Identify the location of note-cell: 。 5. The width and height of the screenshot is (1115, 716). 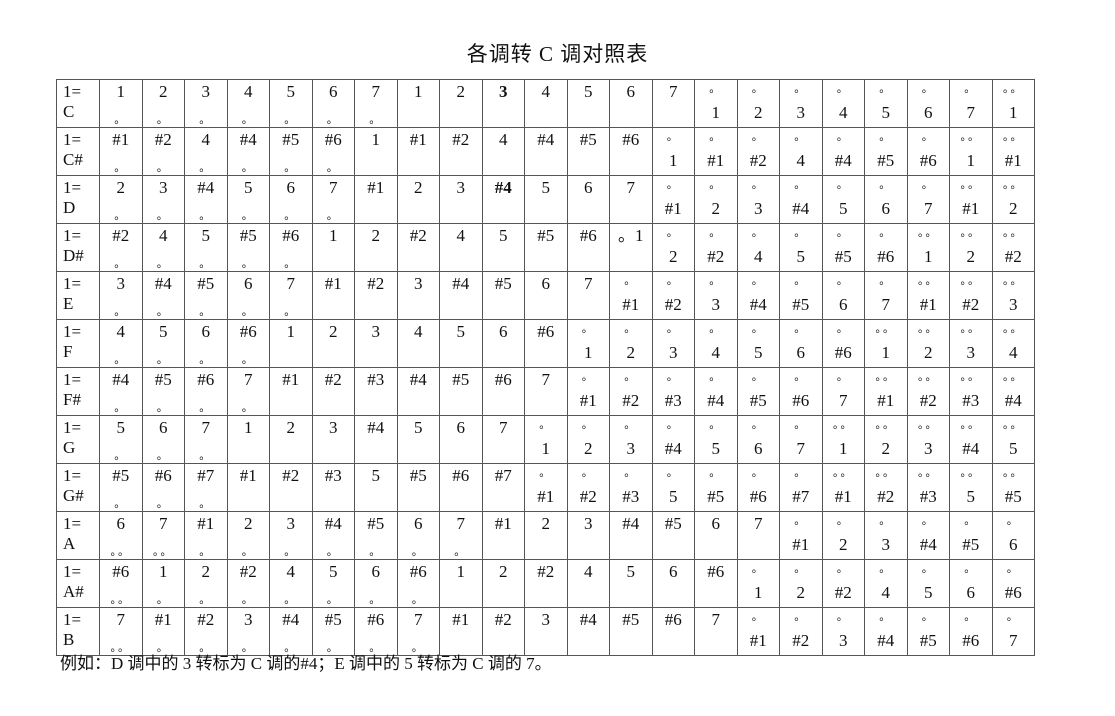
(716, 439).